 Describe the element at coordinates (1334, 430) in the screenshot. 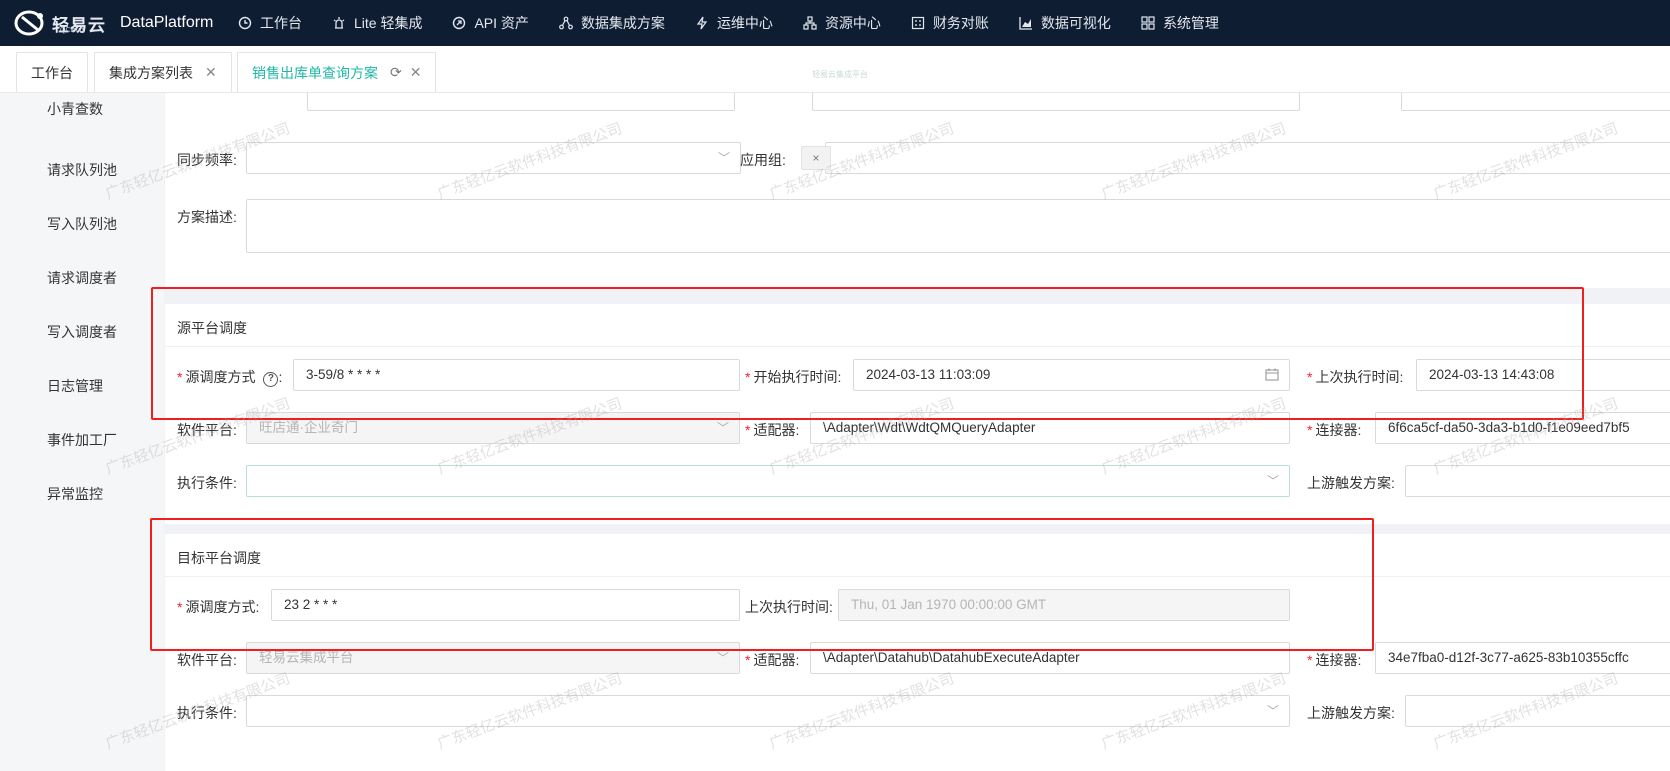

I see `source-connector-label: * 连接器:` at that location.